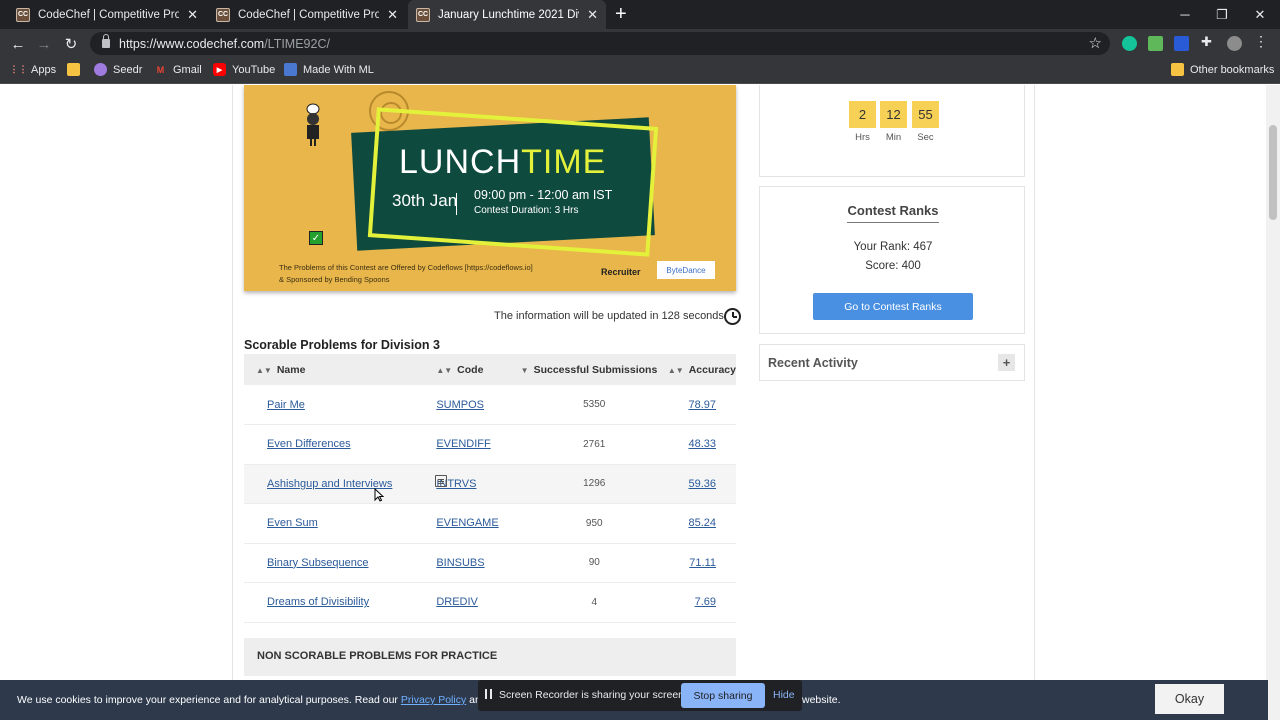 The image size is (1280, 720). Describe the element at coordinates (460, 405) in the screenshot. I see `problem-code-link: SUMPOS` at that location.